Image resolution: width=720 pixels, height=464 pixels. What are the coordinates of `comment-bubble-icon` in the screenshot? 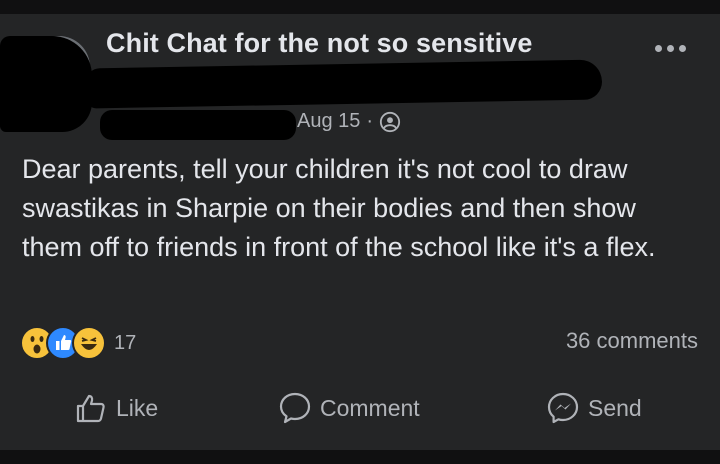 It's located at (295, 408).